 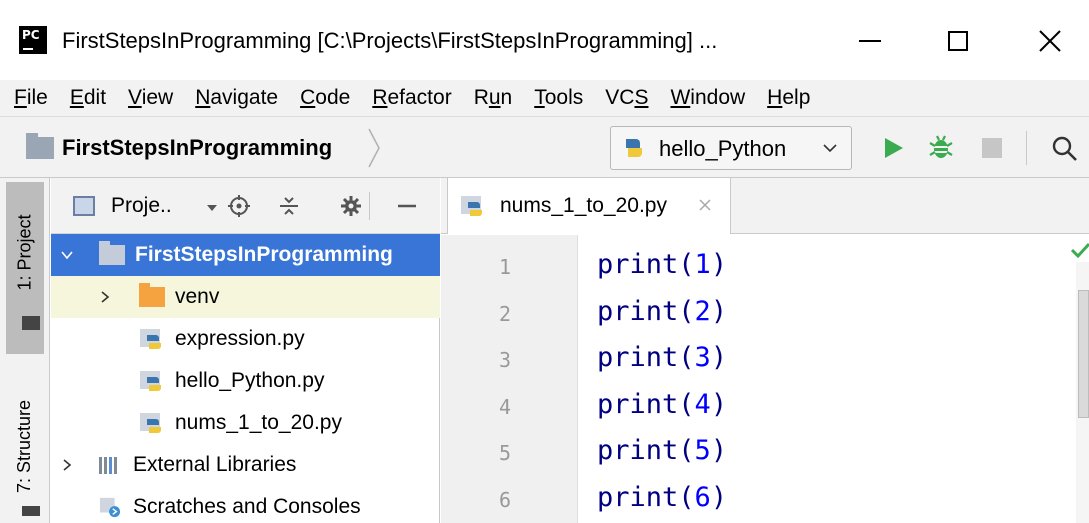 What do you see at coordinates (325, 98) in the screenshot?
I see `menu-code: Code` at bounding box center [325, 98].